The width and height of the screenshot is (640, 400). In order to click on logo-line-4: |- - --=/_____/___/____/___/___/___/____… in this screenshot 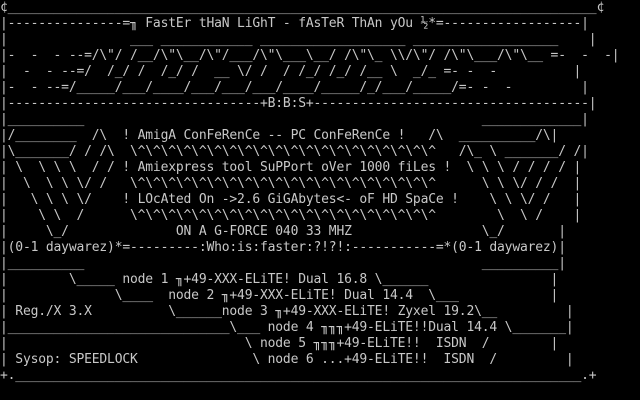, I will do `click(294, 87)`.